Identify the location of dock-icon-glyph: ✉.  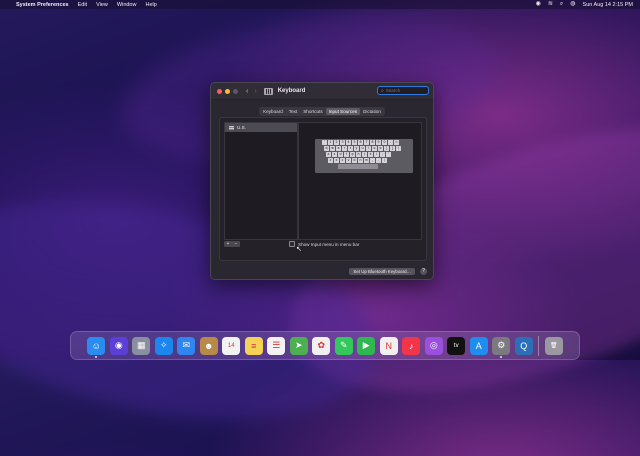
(186, 345).